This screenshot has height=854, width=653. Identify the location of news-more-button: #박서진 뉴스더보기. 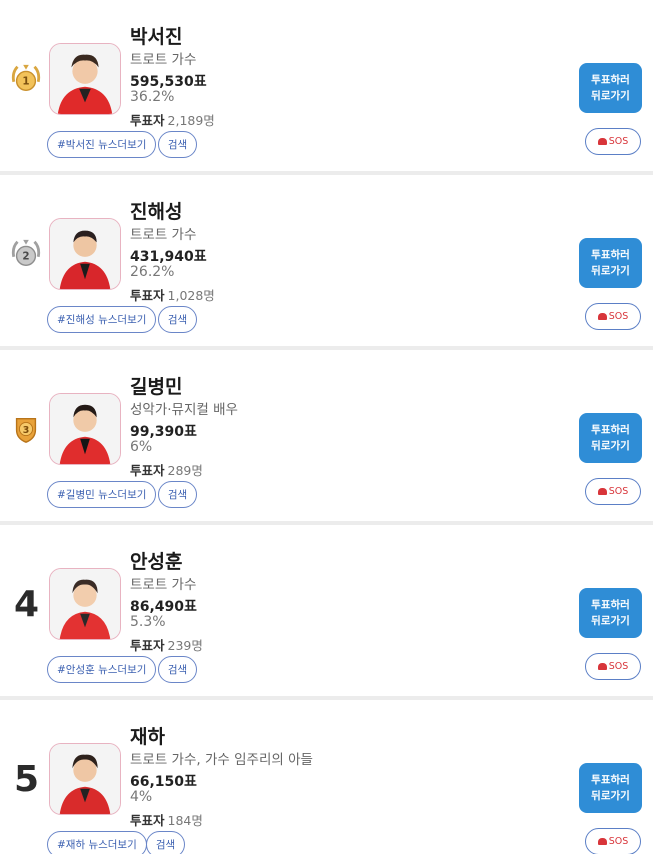
(102, 144).